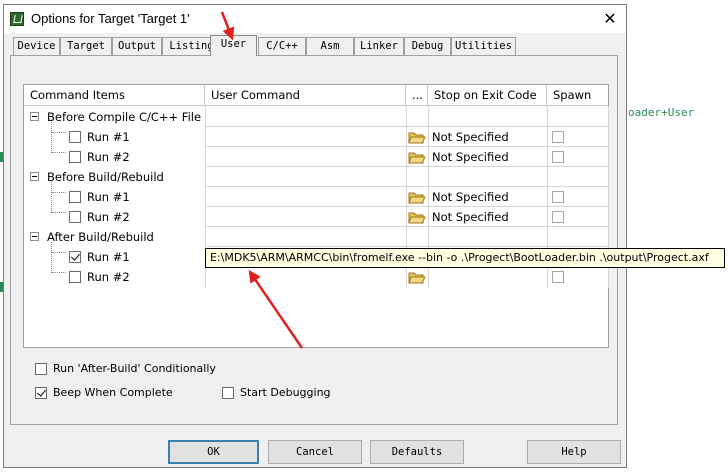 The image size is (728, 472). What do you see at coordinates (113, 392) in the screenshot?
I see `beep-label: Beep When Complete` at bounding box center [113, 392].